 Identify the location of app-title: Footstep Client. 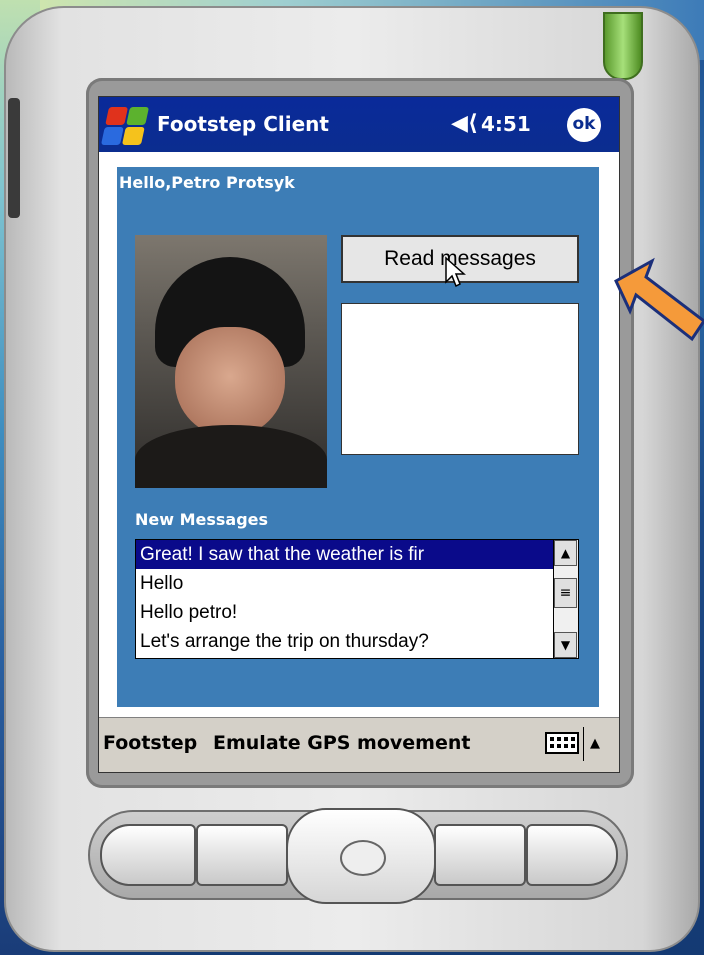
(243, 124).